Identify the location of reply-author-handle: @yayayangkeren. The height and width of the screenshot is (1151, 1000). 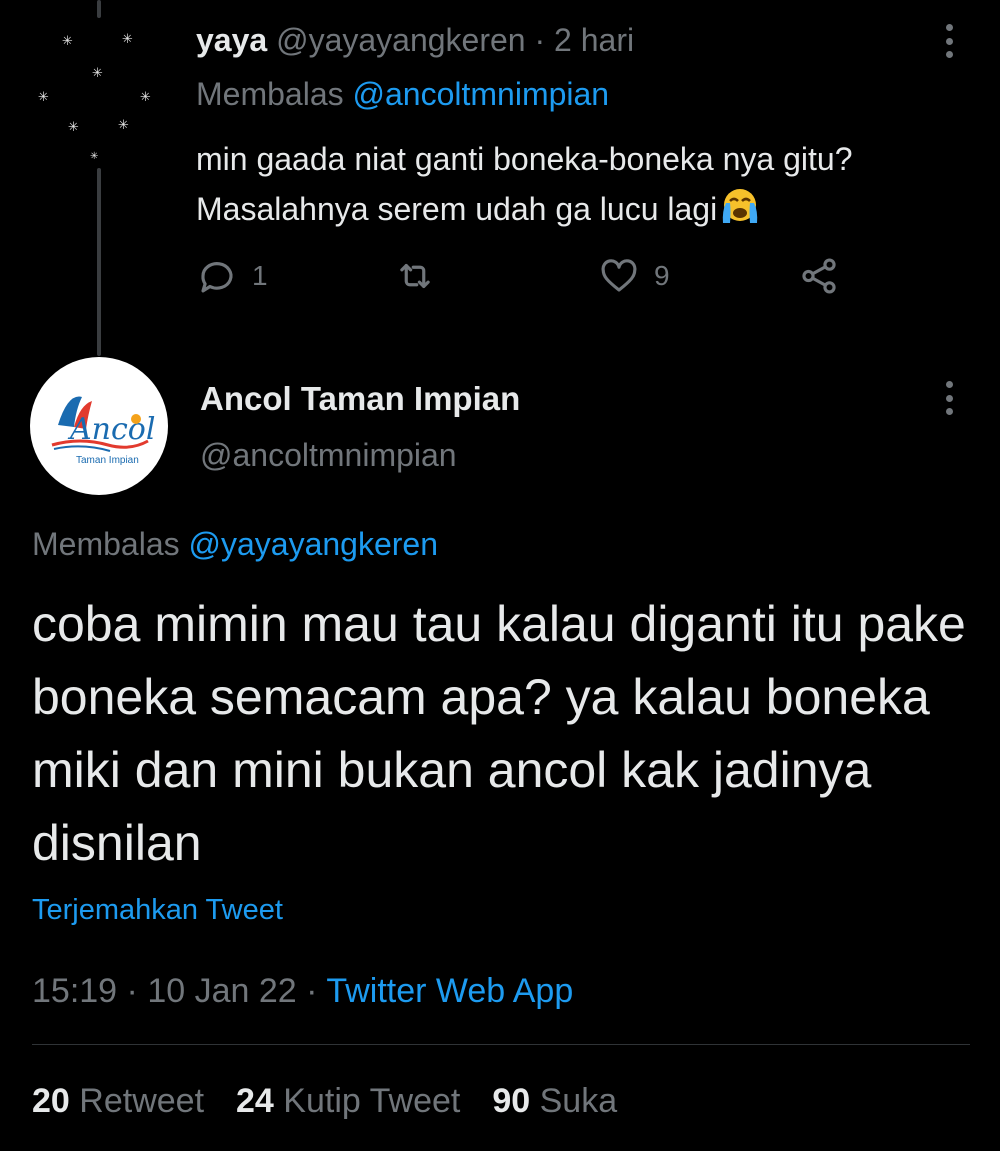
(401, 40).